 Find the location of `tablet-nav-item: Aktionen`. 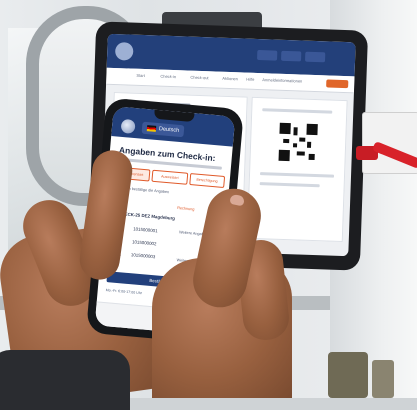

tablet-nav-item: Aktionen is located at coordinates (230, 79).